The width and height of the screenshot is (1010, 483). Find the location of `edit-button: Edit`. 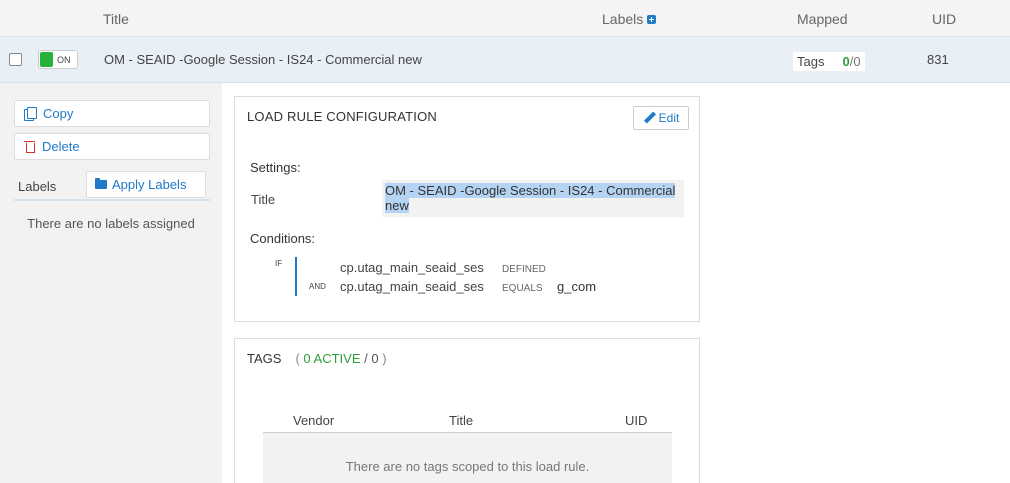

edit-button: Edit is located at coordinates (661, 118).